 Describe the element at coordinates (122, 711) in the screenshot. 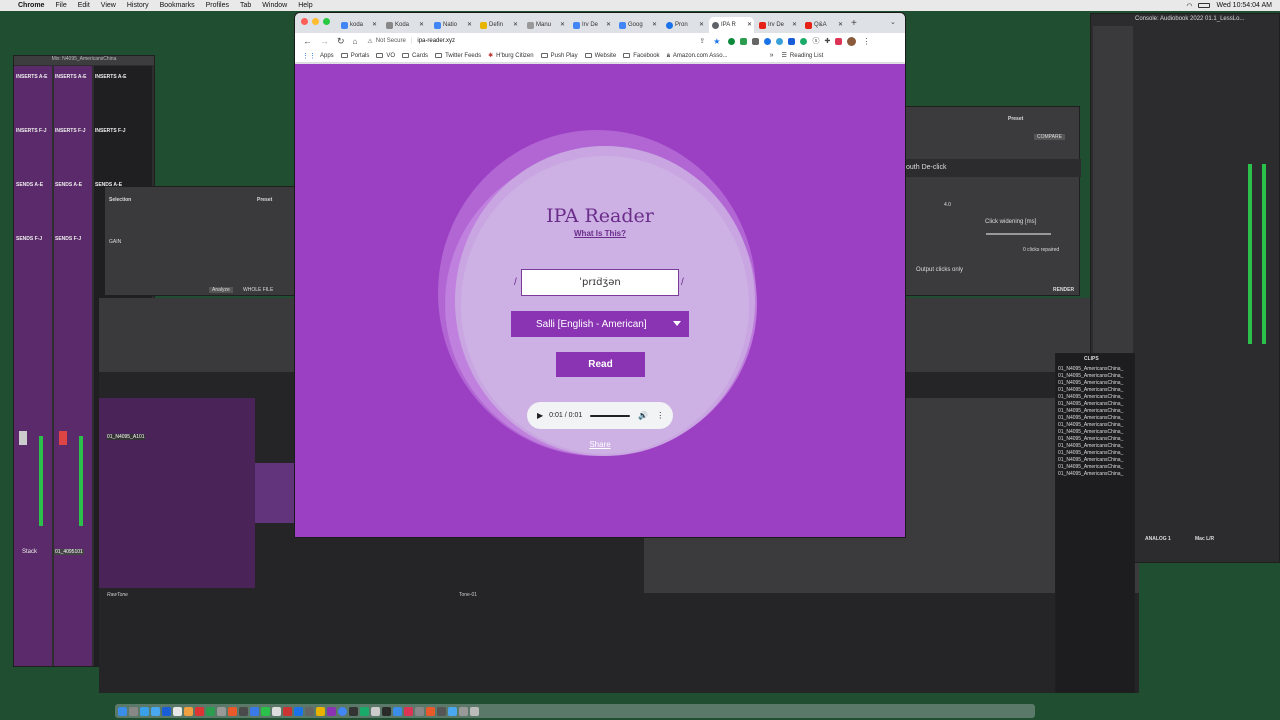

I see `finder-icon` at that location.